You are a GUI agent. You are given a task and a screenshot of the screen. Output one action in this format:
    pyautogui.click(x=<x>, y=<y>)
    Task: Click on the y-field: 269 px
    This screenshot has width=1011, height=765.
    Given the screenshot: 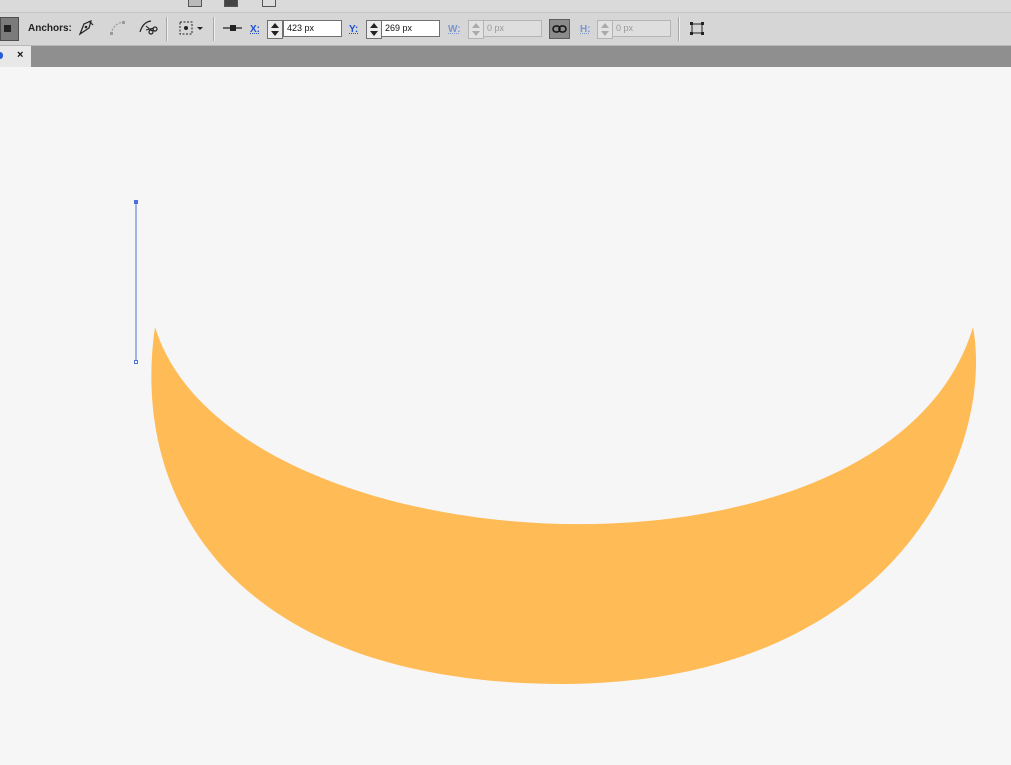 What is the action you would take?
    pyautogui.click(x=410, y=28)
    